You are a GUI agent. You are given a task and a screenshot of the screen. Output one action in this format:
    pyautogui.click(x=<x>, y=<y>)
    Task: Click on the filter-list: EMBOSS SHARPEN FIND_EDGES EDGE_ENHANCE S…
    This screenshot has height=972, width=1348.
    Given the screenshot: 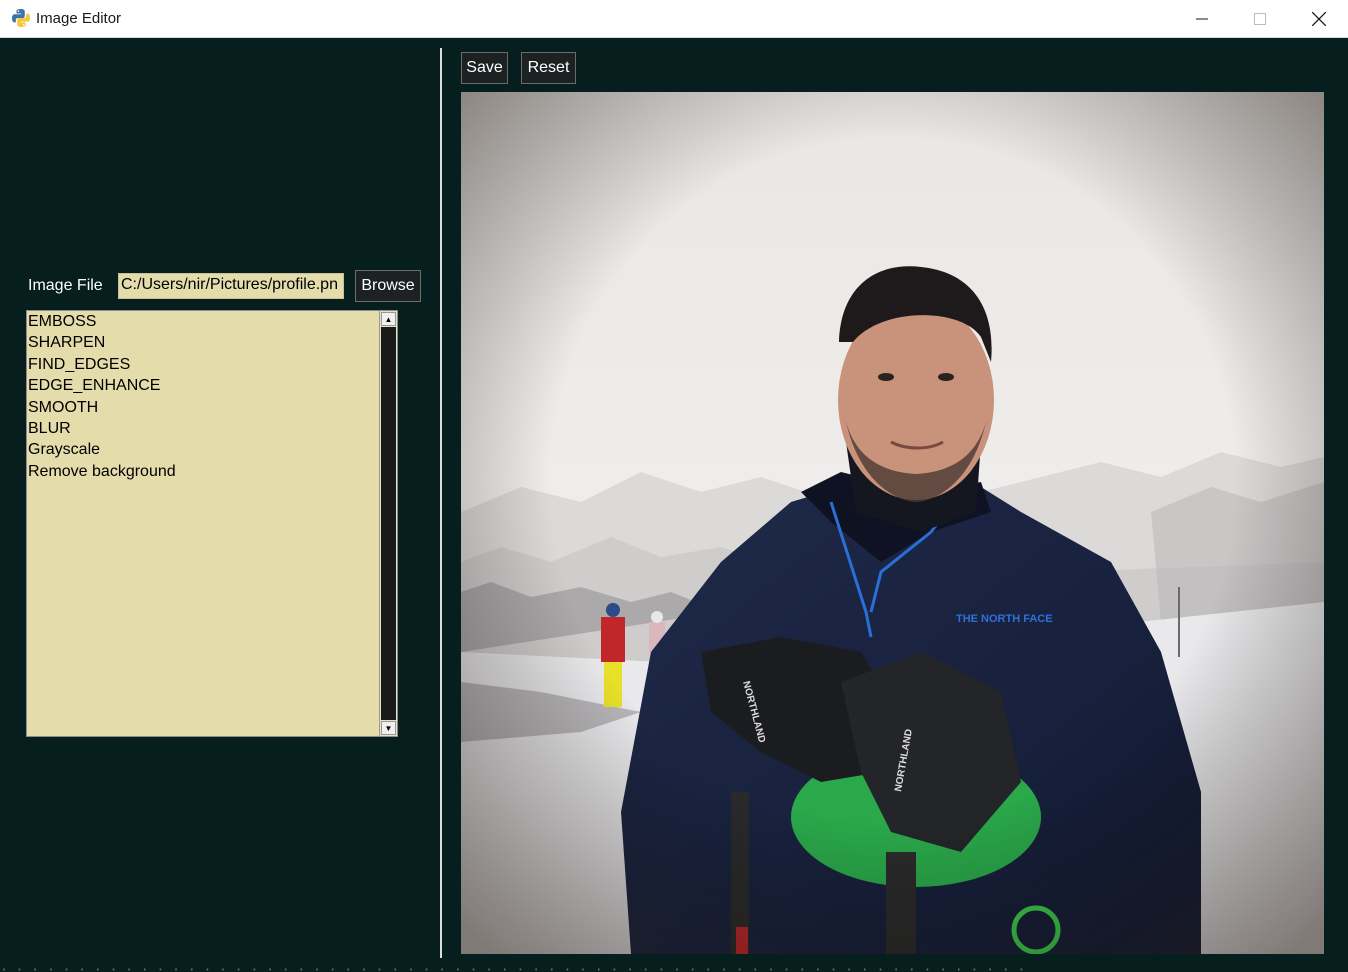 What is the action you would take?
    pyautogui.click(x=203, y=396)
    